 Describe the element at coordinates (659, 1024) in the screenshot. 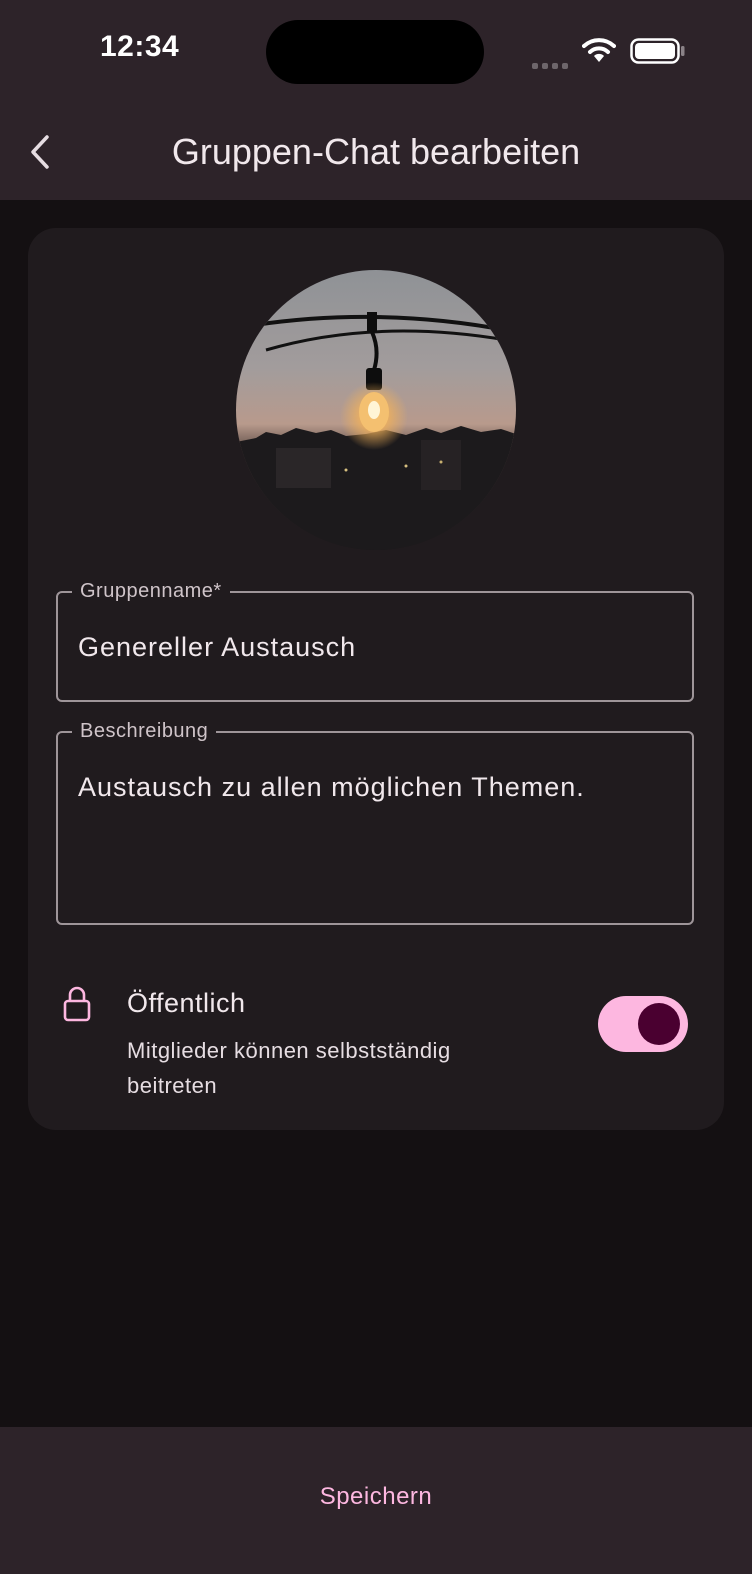

I see `toggle-knob` at that location.